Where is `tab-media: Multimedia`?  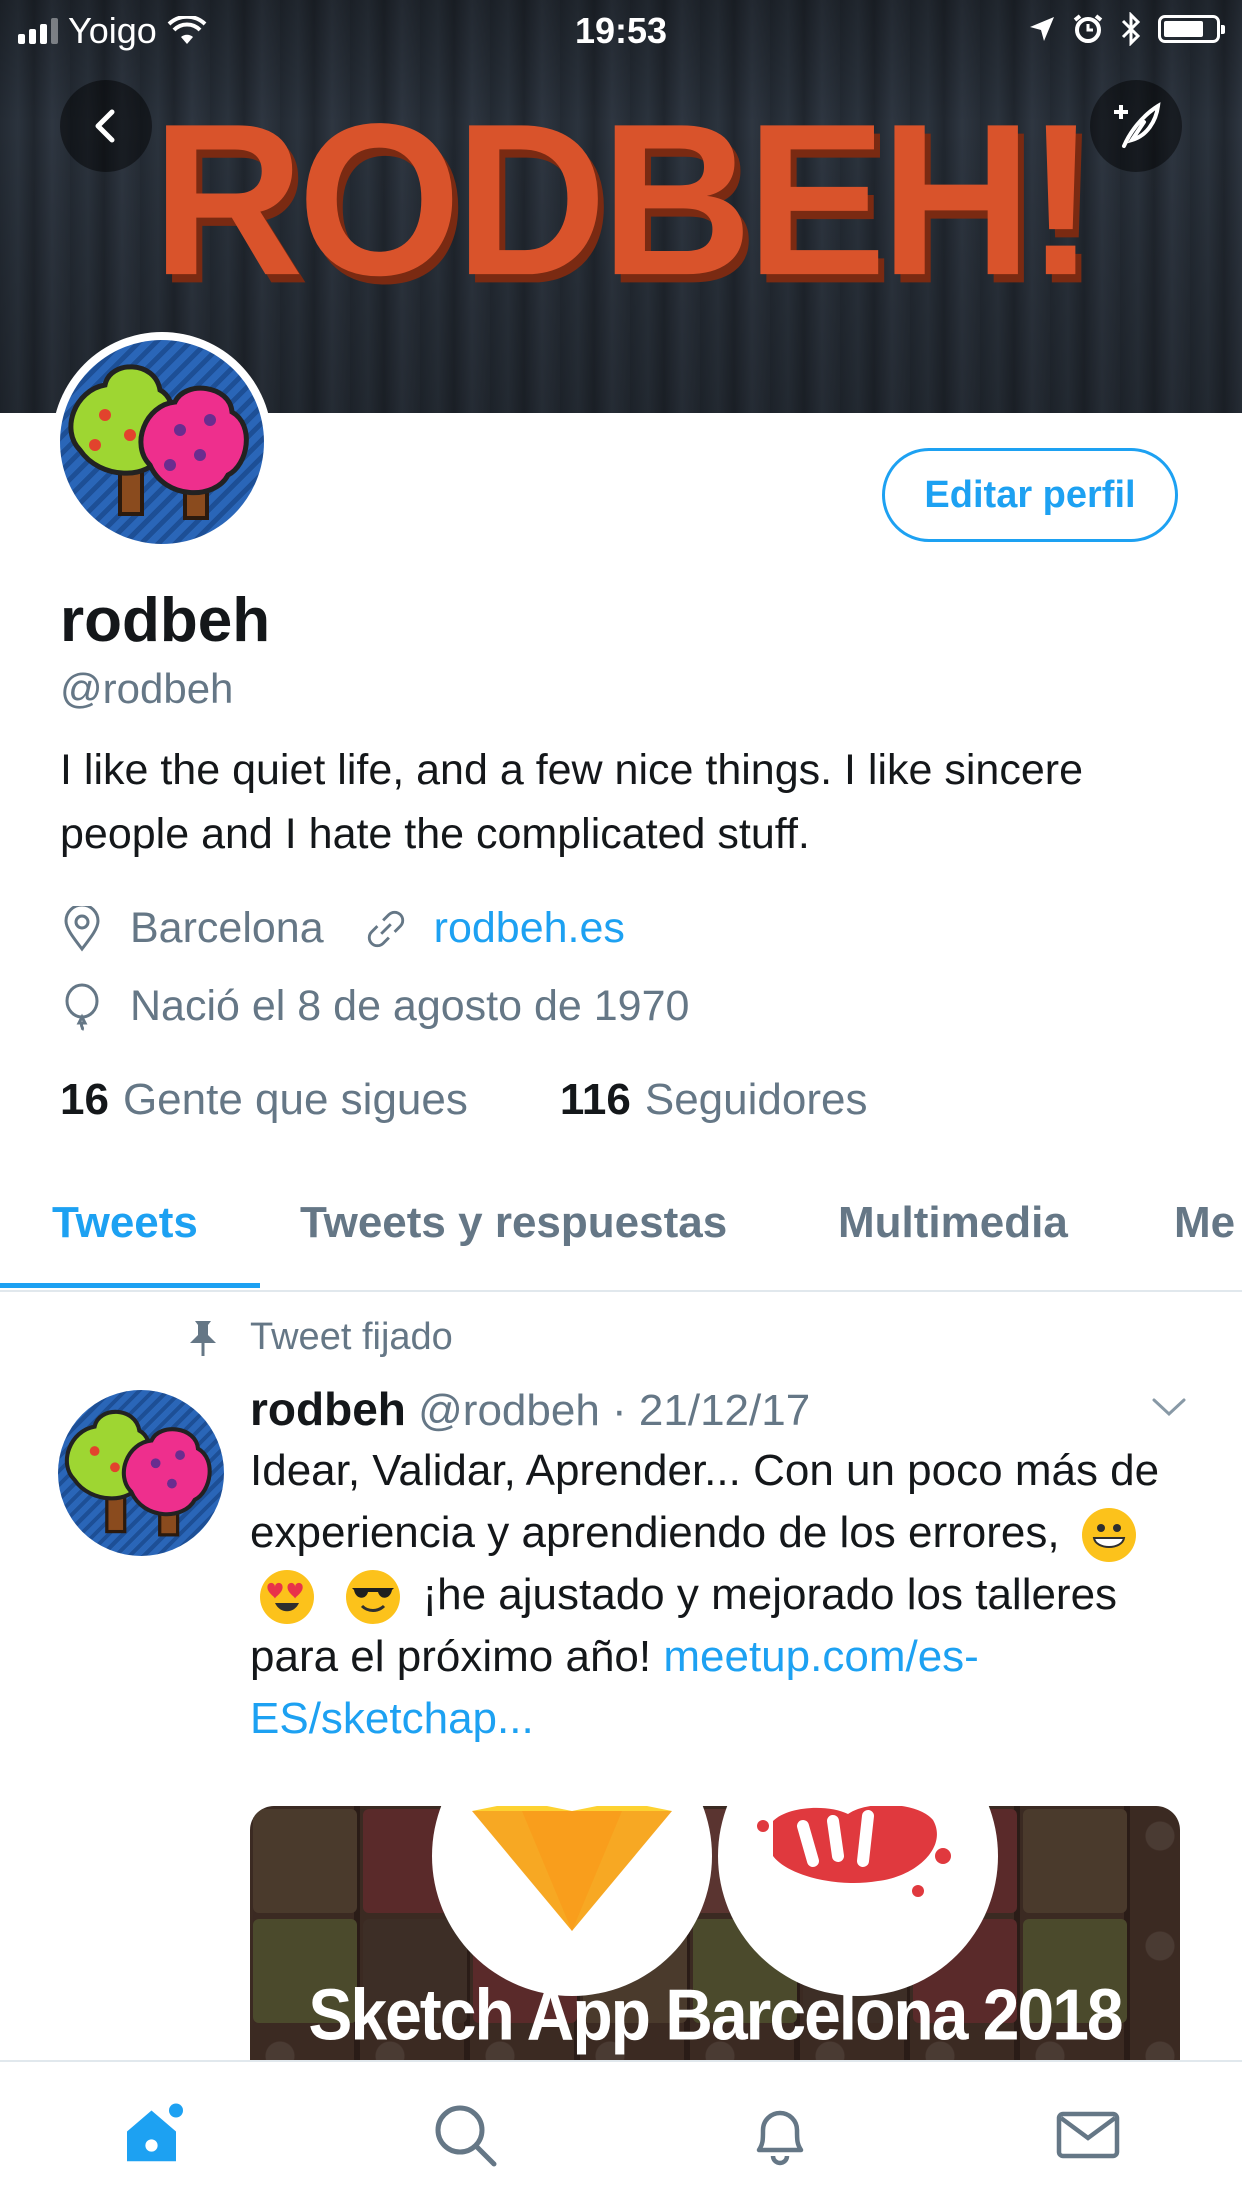 tab-media: Multimedia is located at coordinates (953, 1223).